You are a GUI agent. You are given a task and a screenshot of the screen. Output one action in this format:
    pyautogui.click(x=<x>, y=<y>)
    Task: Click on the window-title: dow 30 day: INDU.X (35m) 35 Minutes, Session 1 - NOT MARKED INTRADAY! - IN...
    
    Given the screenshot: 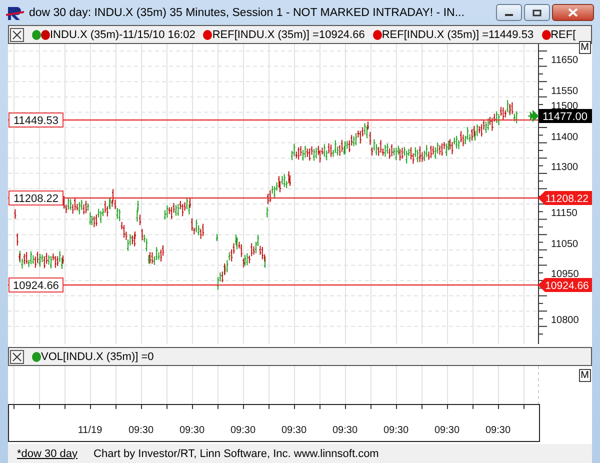 What is the action you would take?
    pyautogui.click(x=247, y=12)
    